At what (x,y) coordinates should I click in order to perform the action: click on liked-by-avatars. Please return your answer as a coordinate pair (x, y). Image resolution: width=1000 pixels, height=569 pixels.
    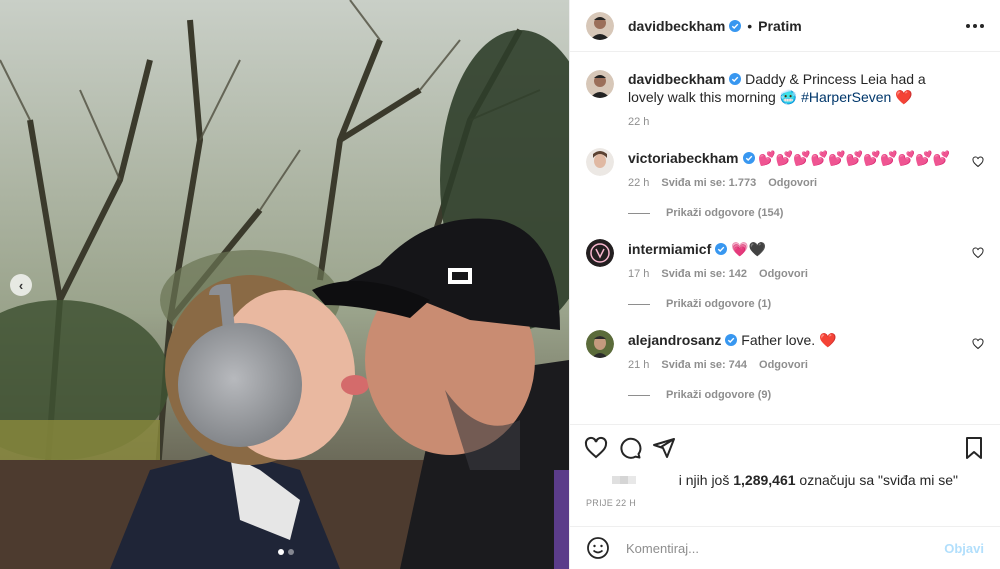
    Looking at the image, I should click on (624, 480).